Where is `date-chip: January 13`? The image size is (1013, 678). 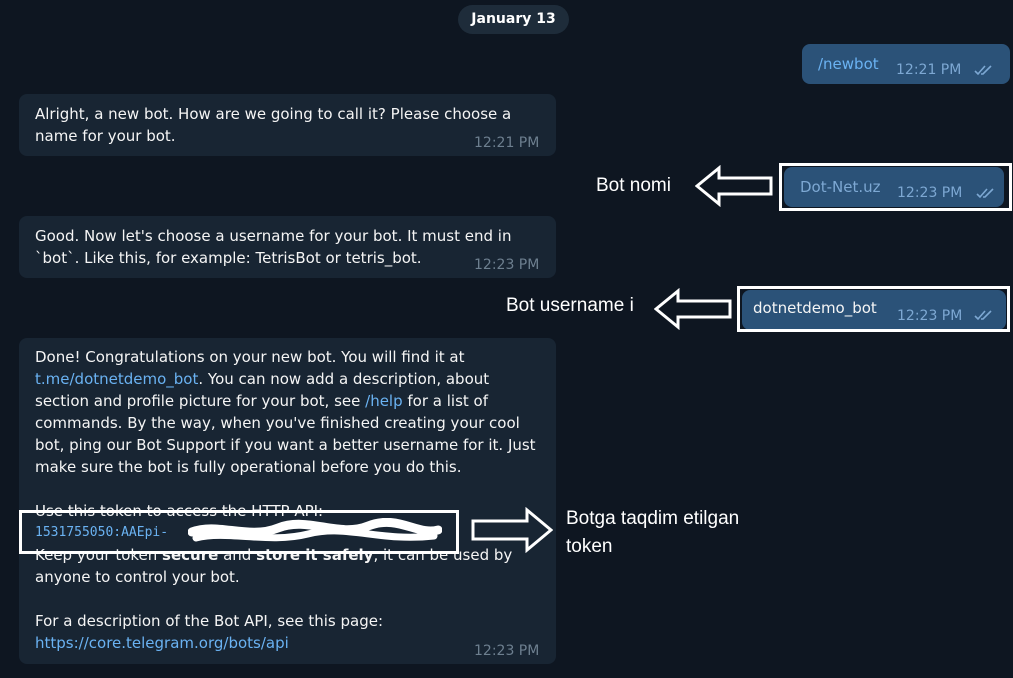 date-chip: January 13 is located at coordinates (513, 19).